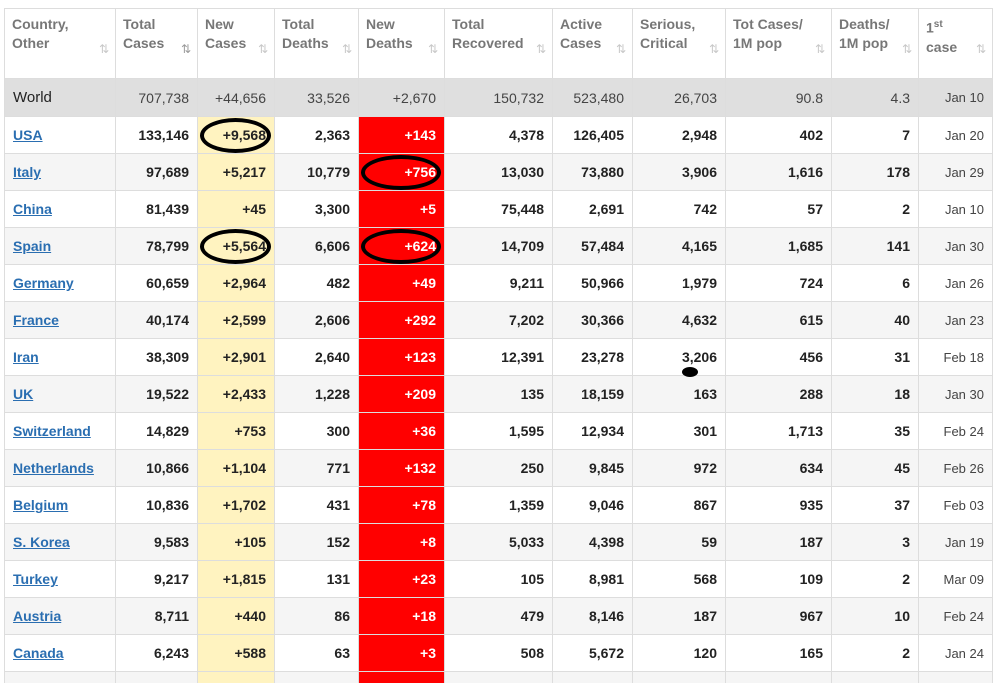  Describe the element at coordinates (26, 357) in the screenshot. I see `country-link: Iran` at that location.